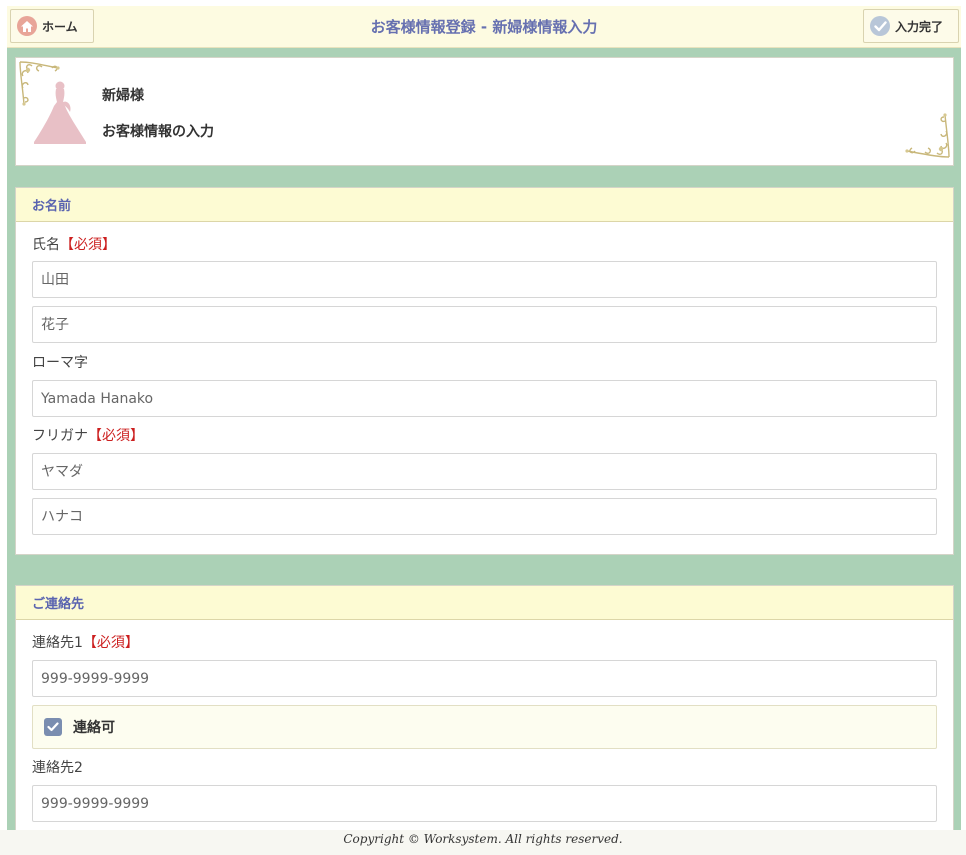 The height and width of the screenshot is (855, 966). I want to click on contact1-input, so click(484, 678).